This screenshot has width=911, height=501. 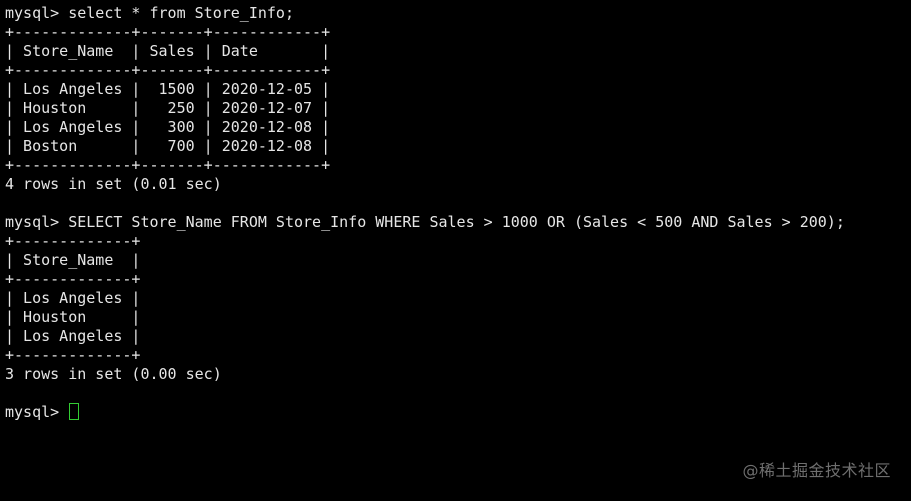 I want to click on result-summary: 4 rows in set (0.01 sec), so click(x=113, y=184).